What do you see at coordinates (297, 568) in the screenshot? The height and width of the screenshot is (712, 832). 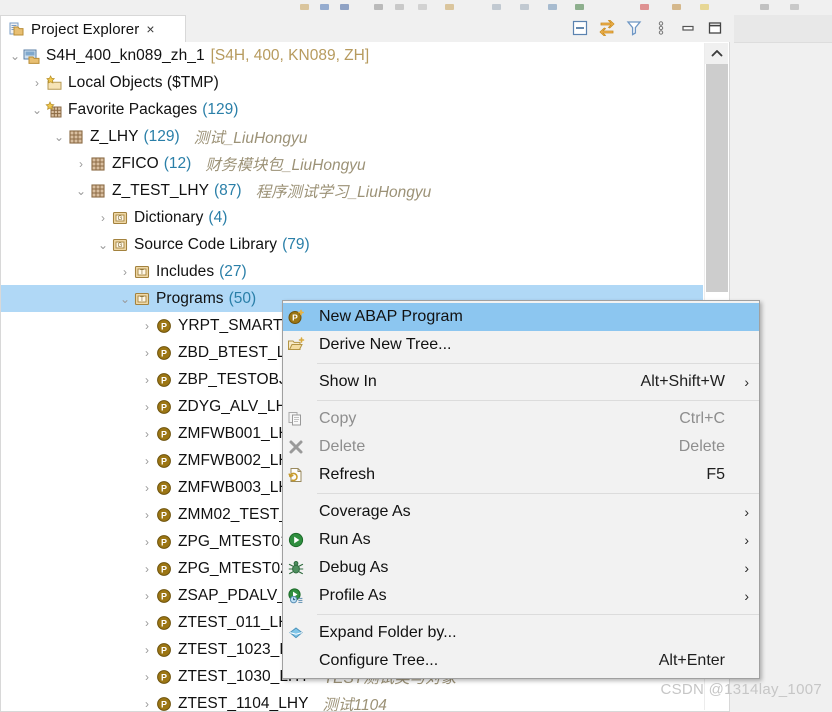 I see `debug-as-icon` at bounding box center [297, 568].